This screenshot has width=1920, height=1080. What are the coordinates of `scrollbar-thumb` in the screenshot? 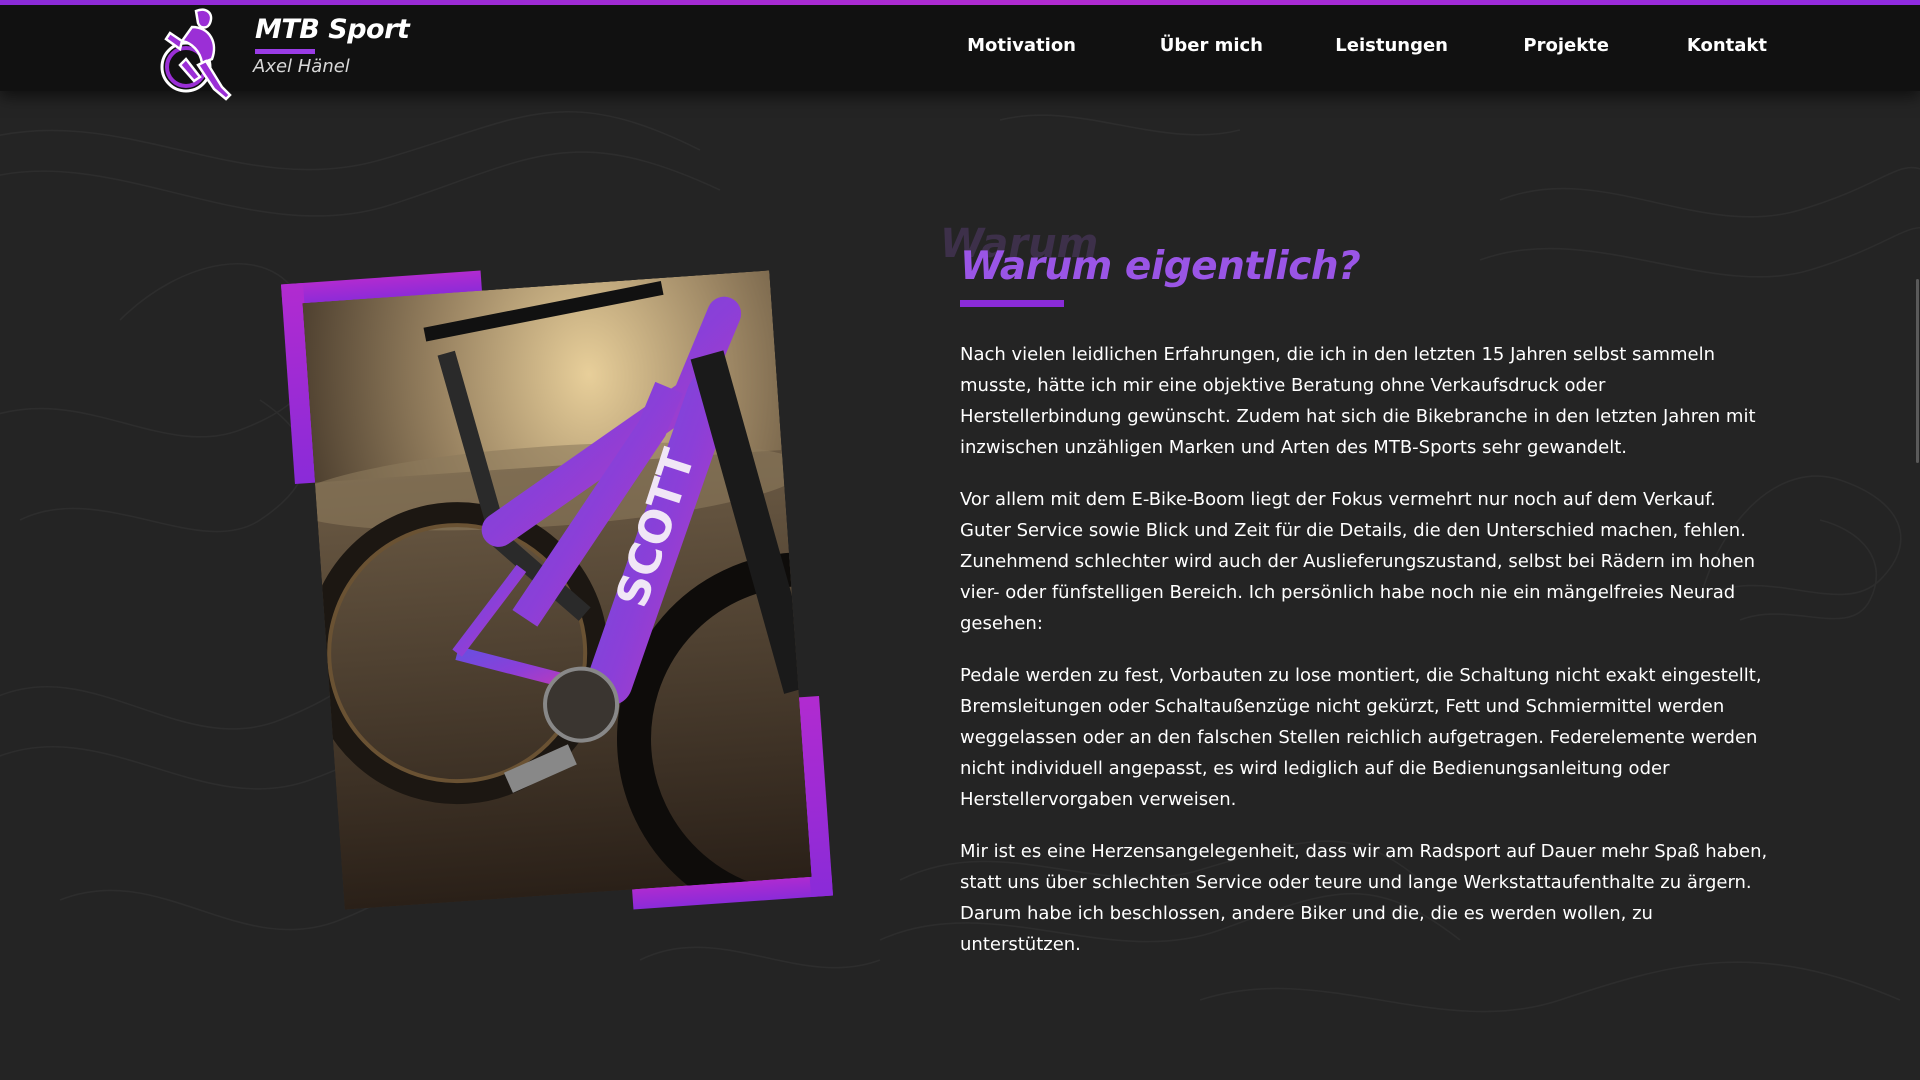 It's located at (1917, 371).